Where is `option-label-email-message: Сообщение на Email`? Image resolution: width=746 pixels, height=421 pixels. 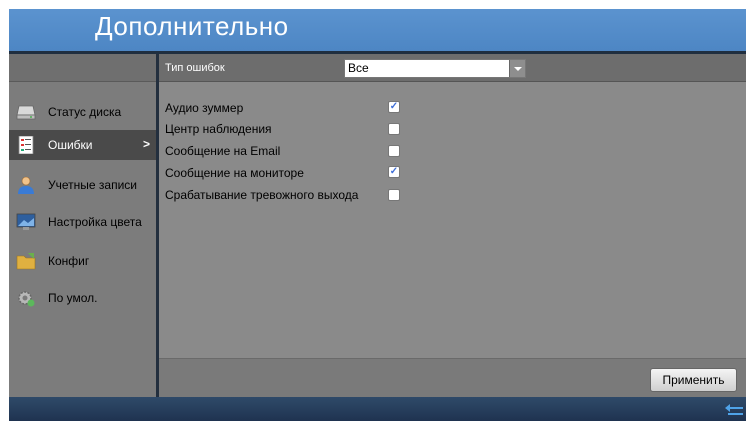 option-label-email-message: Сообщение на Email is located at coordinates (223, 151).